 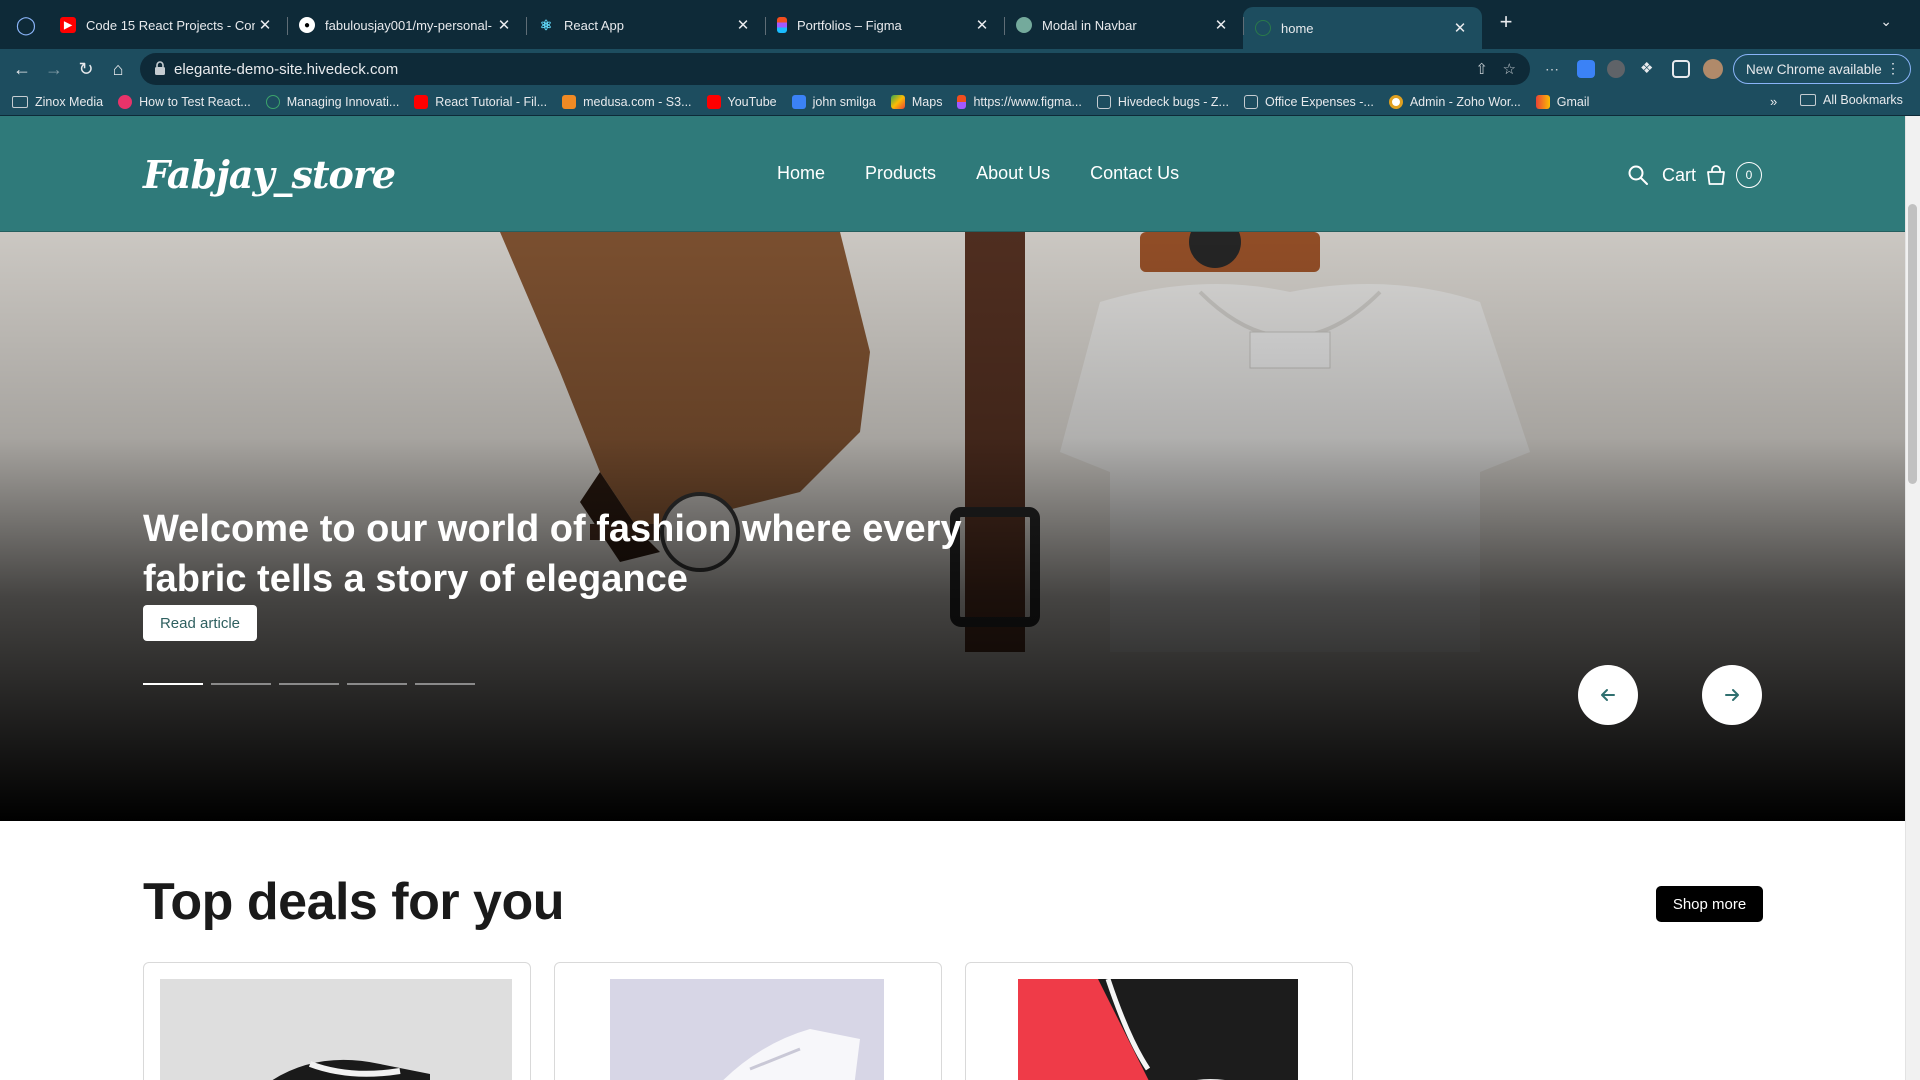 I want to click on home-icon: ⌂, so click(x=118, y=69).